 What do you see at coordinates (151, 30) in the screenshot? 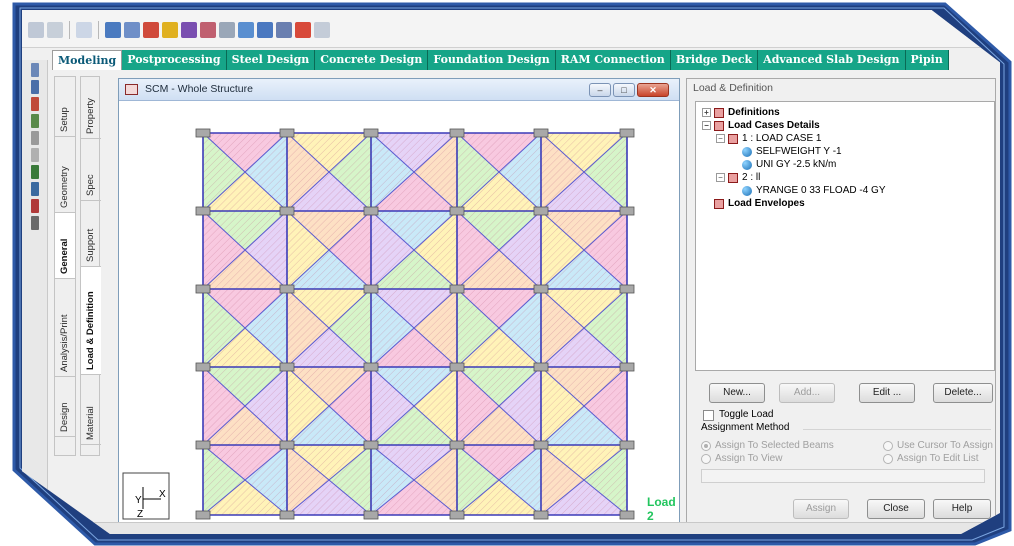
I see `select-plates-icon` at bounding box center [151, 30].